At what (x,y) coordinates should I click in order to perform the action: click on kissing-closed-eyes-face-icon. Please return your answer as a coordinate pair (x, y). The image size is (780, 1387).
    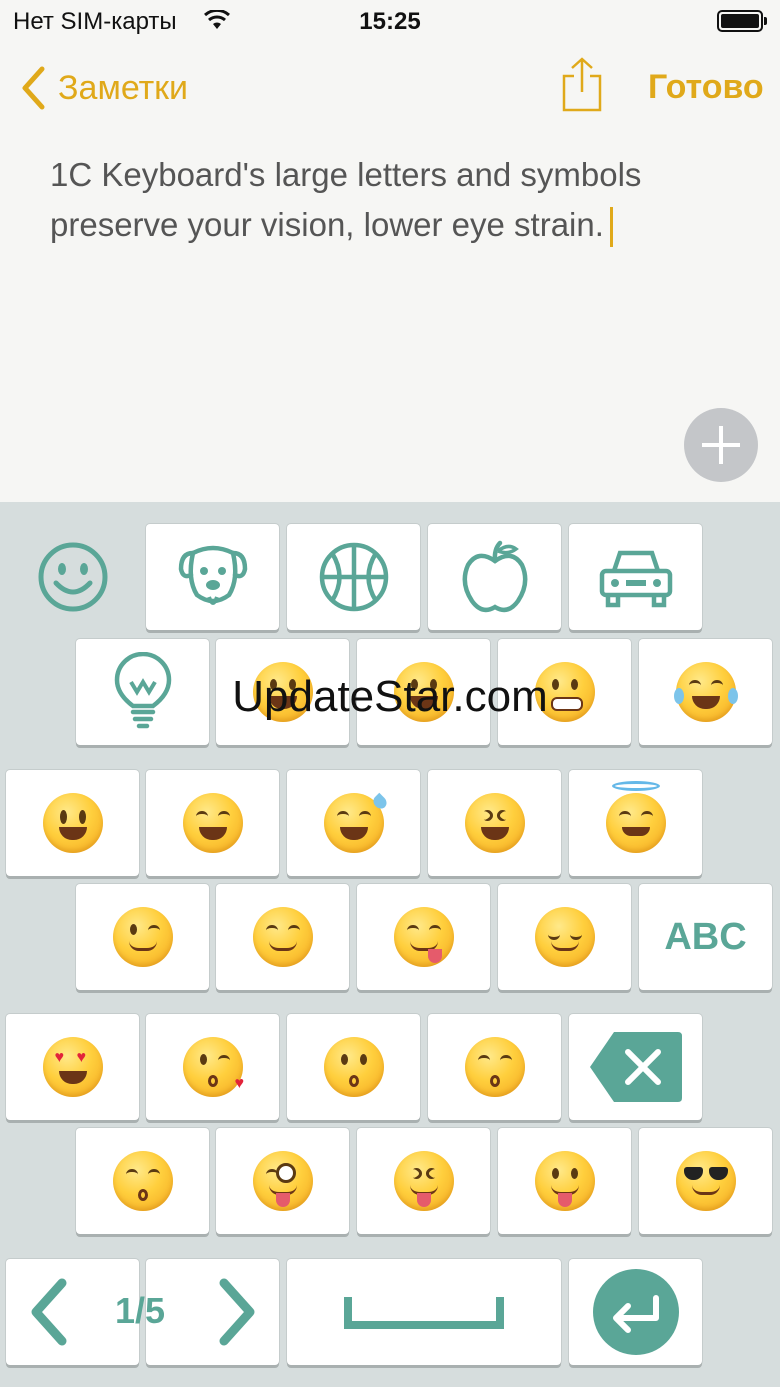
    Looking at the image, I should click on (142, 1181).